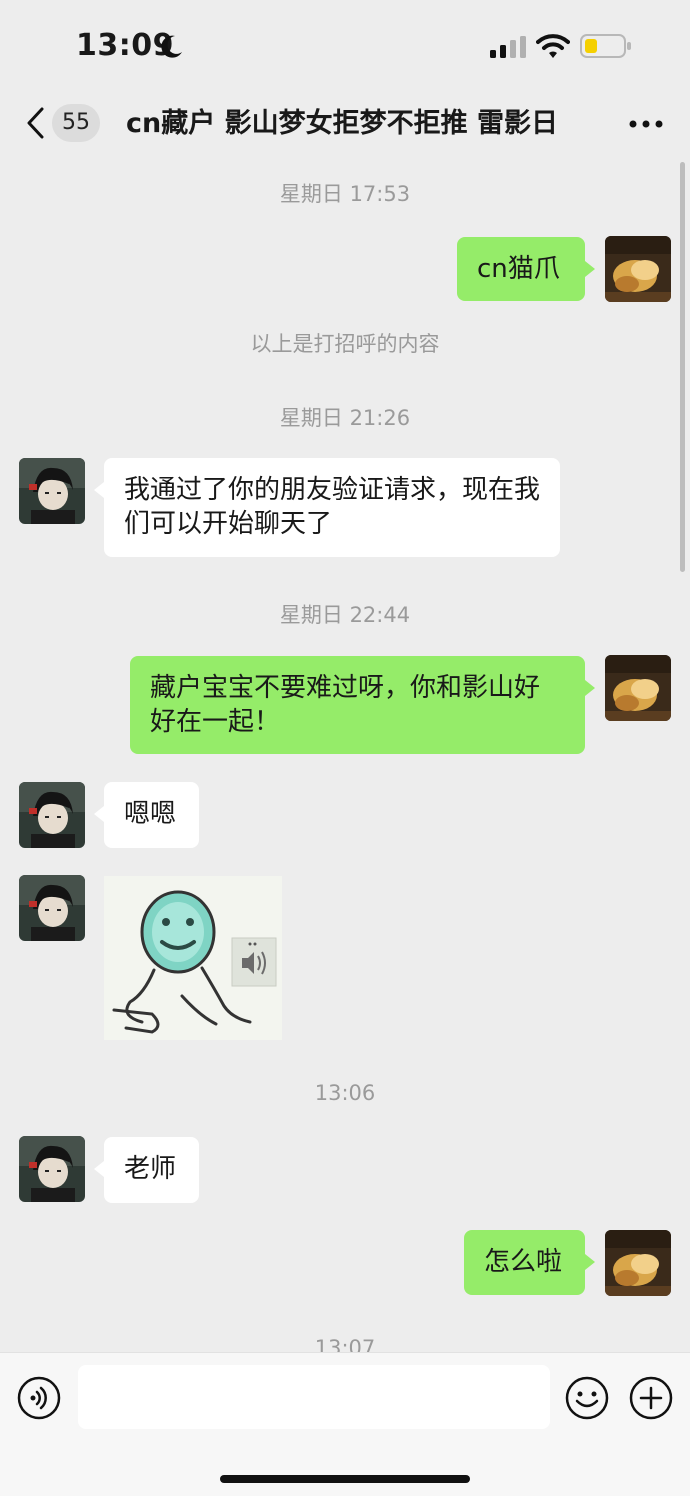 Image resolution: width=690 pixels, height=1496 pixels. What do you see at coordinates (332, 507) in the screenshot?
I see `message-bubble-other: 我通过了你的朋友验证请求，现在我们可以开始聊天了` at bounding box center [332, 507].